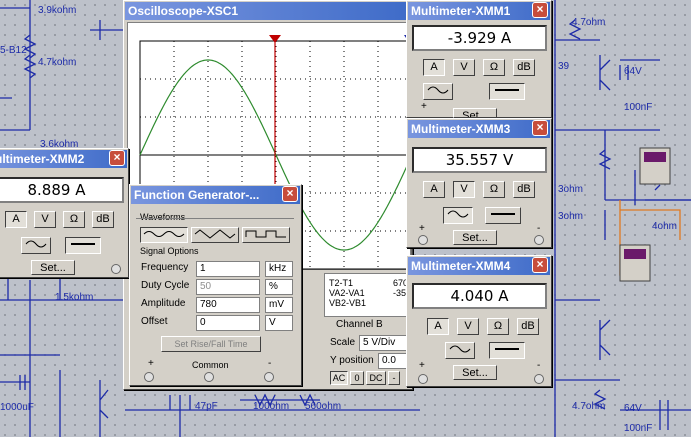 The image size is (691, 437). Describe the element at coordinates (42, 159) in the screenshot. I see `xmm2-title: Multimeter-XMM2` at that location.